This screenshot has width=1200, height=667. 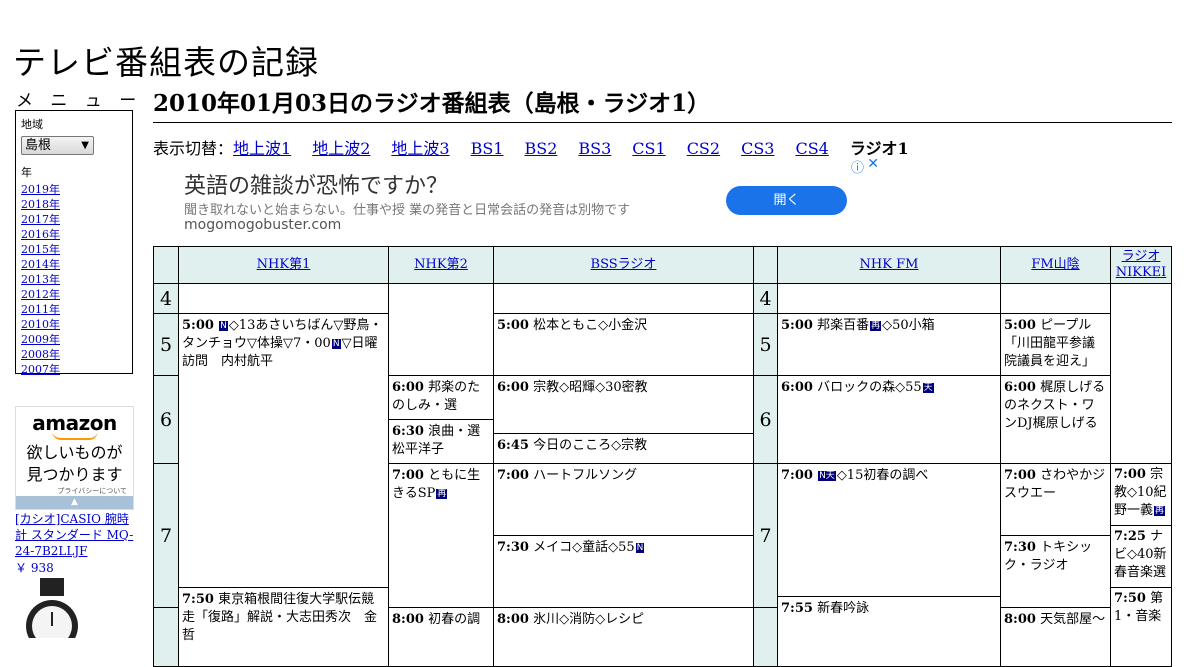 I want to click on ad-open-button: 開く, so click(x=786, y=200).